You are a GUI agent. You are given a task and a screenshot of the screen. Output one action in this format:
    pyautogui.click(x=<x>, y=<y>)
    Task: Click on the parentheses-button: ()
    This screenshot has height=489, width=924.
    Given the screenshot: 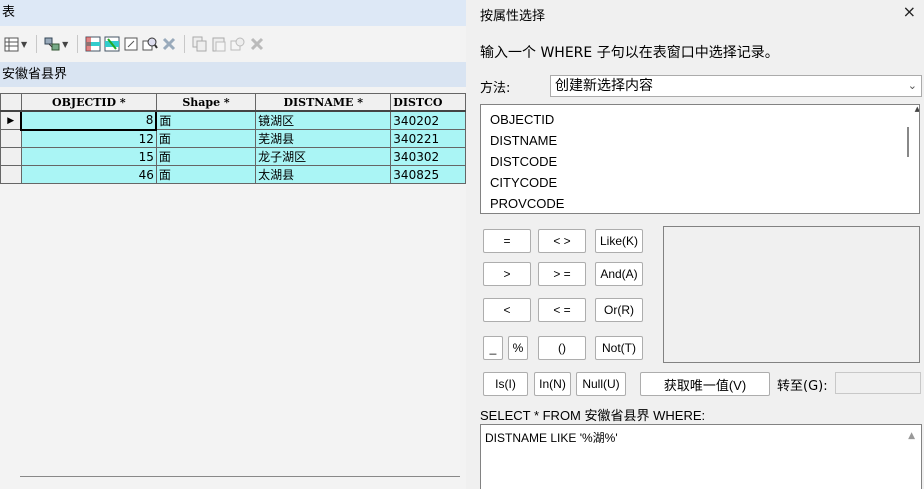 What is the action you would take?
    pyautogui.click(x=562, y=348)
    